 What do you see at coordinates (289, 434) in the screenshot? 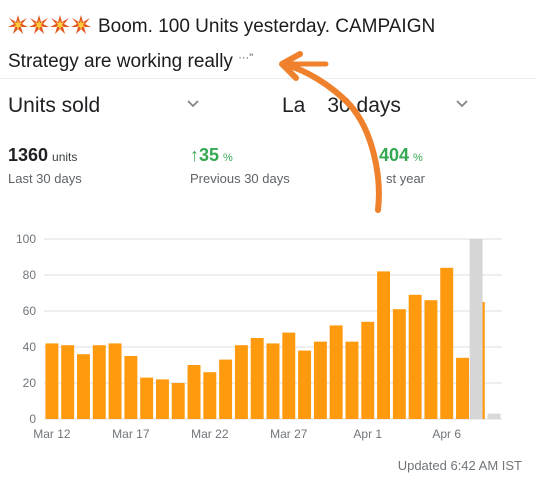
I see `x-tick-label: Mar 27` at bounding box center [289, 434].